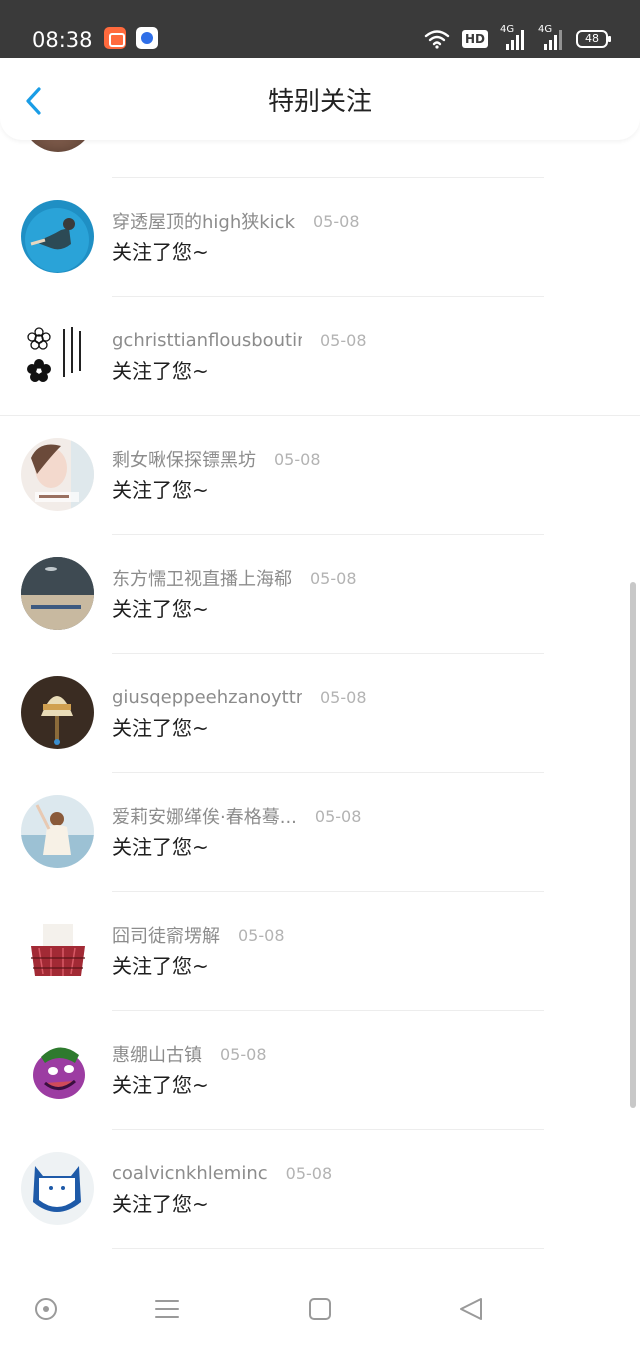 The height and width of the screenshot is (1351, 640). What do you see at coordinates (207, 340) in the screenshot?
I see `username: gchristtianflousboutin` at bounding box center [207, 340].